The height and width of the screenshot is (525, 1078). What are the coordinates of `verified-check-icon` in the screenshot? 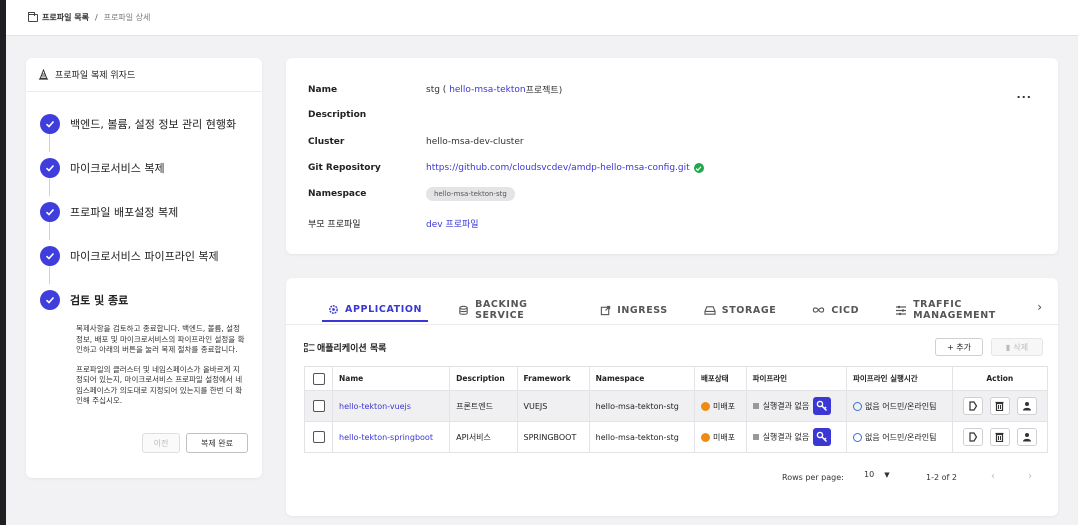 It's located at (698, 168).